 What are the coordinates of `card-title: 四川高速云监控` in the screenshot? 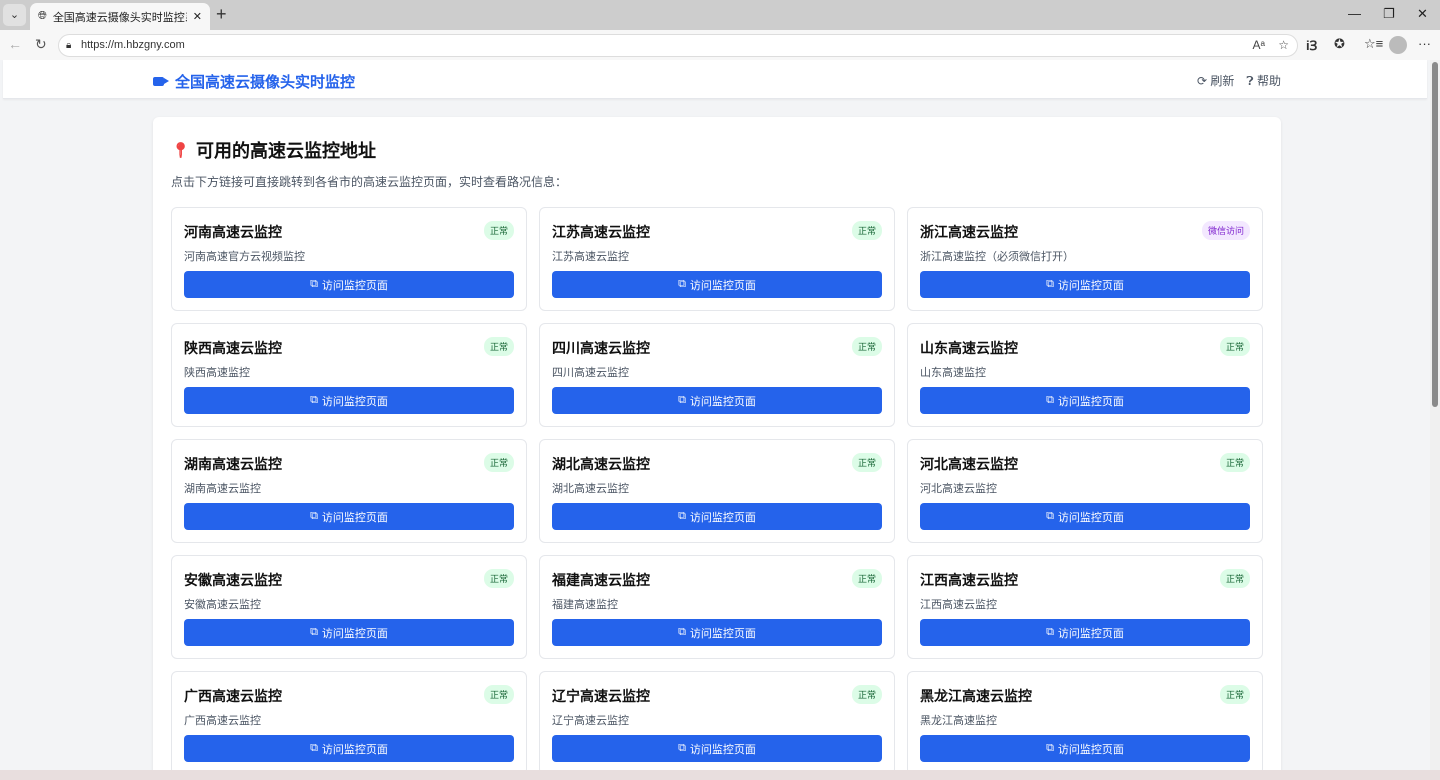 It's located at (601, 348).